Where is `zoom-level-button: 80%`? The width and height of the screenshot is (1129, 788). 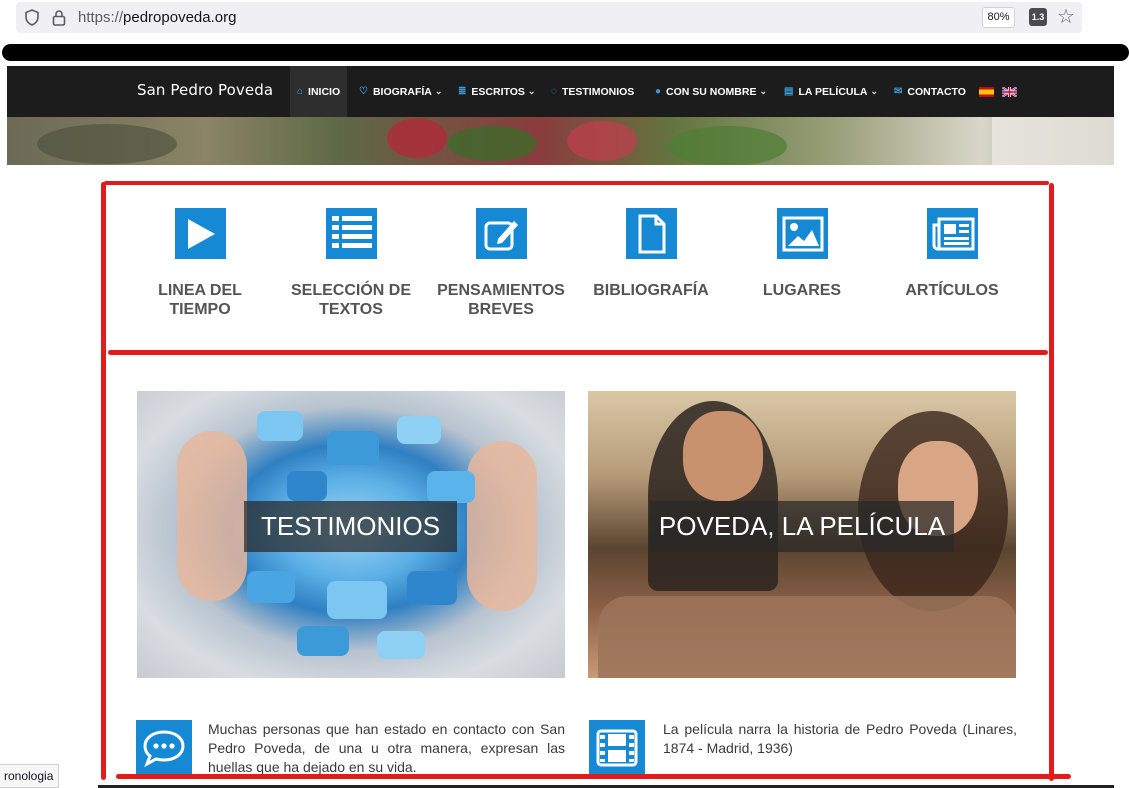 zoom-level-button: 80% is located at coordinates (998, 17).